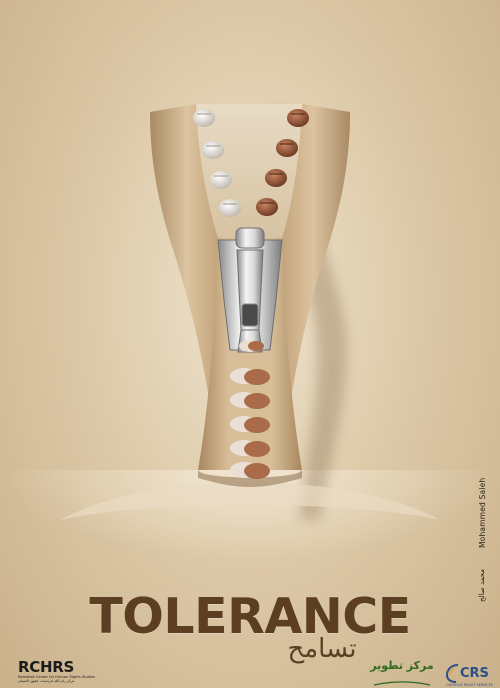 This screenshot has height=700, width=500. Describe the element at coordinates (482, 512) in the screenshot. I see `artist-credit: Mohammed Saleh` at that location.